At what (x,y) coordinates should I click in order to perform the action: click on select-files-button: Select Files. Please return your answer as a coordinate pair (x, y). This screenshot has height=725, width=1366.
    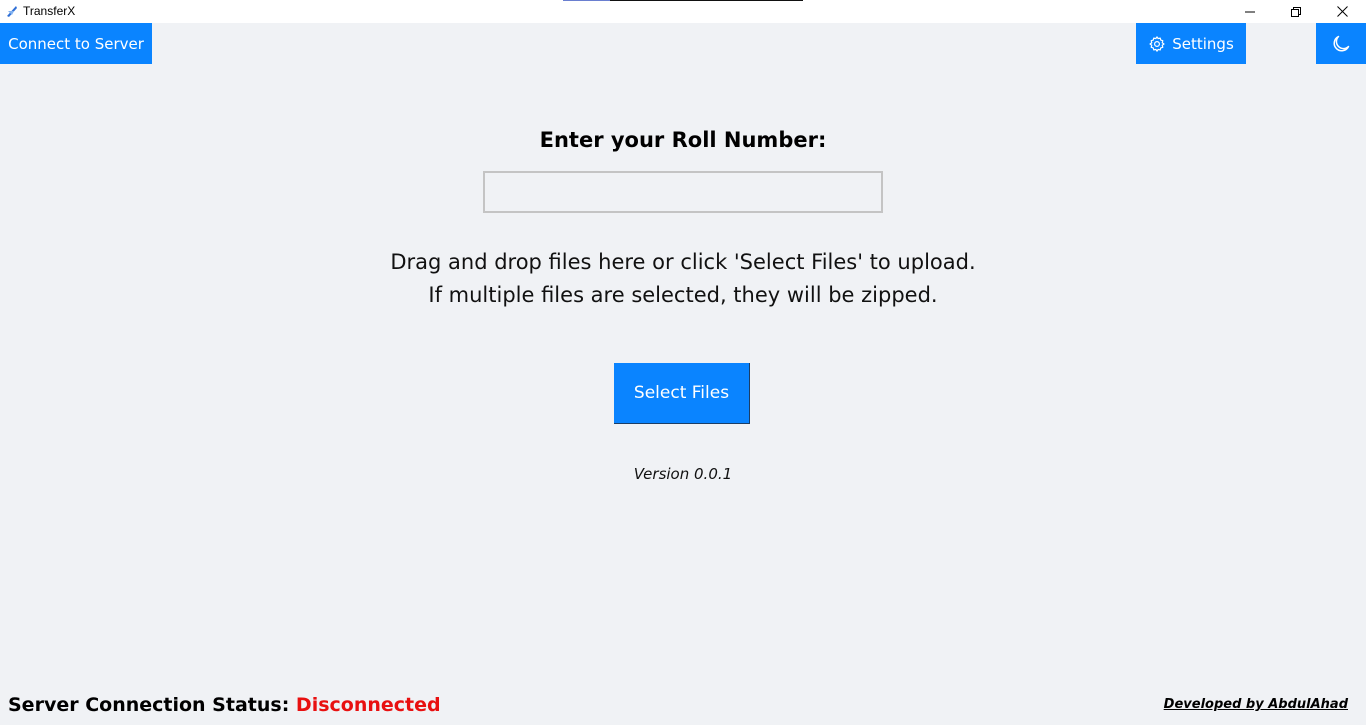
    Looking at the image, I should click on (682, 393).